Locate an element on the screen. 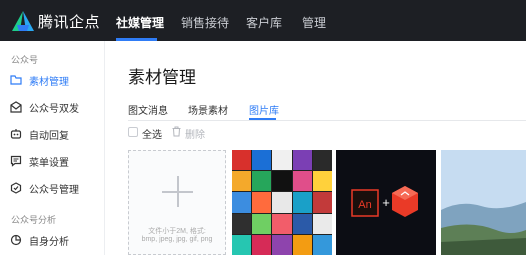  tencent-qidian-logo-icon is located at coordinates (23, 21).